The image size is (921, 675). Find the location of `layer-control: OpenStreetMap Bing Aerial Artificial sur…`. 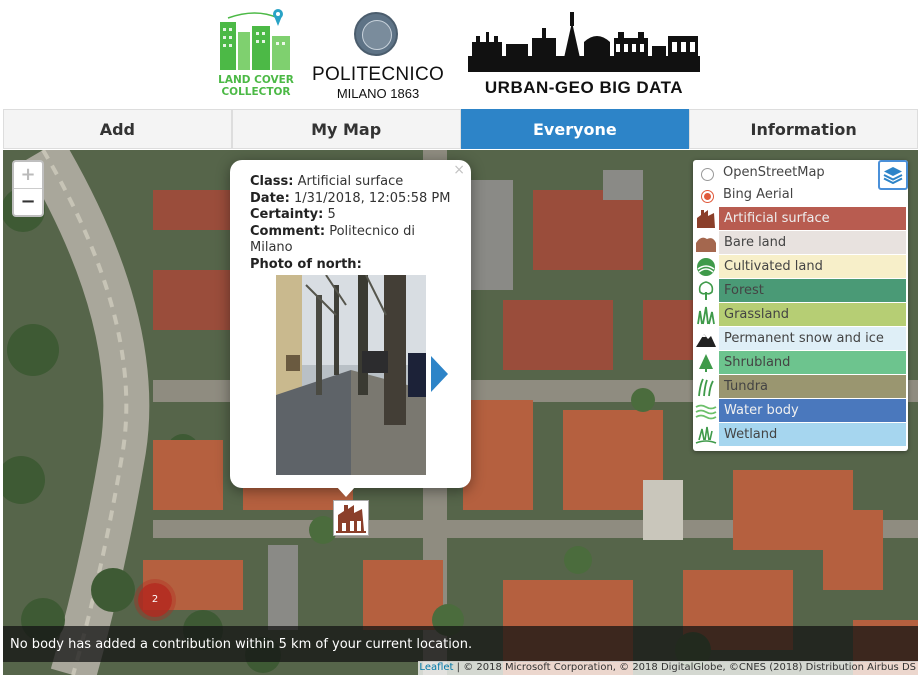

layer-control: OpenStreetMap Bing Aerial Artificial sur… is located at coordinates (800, 305).